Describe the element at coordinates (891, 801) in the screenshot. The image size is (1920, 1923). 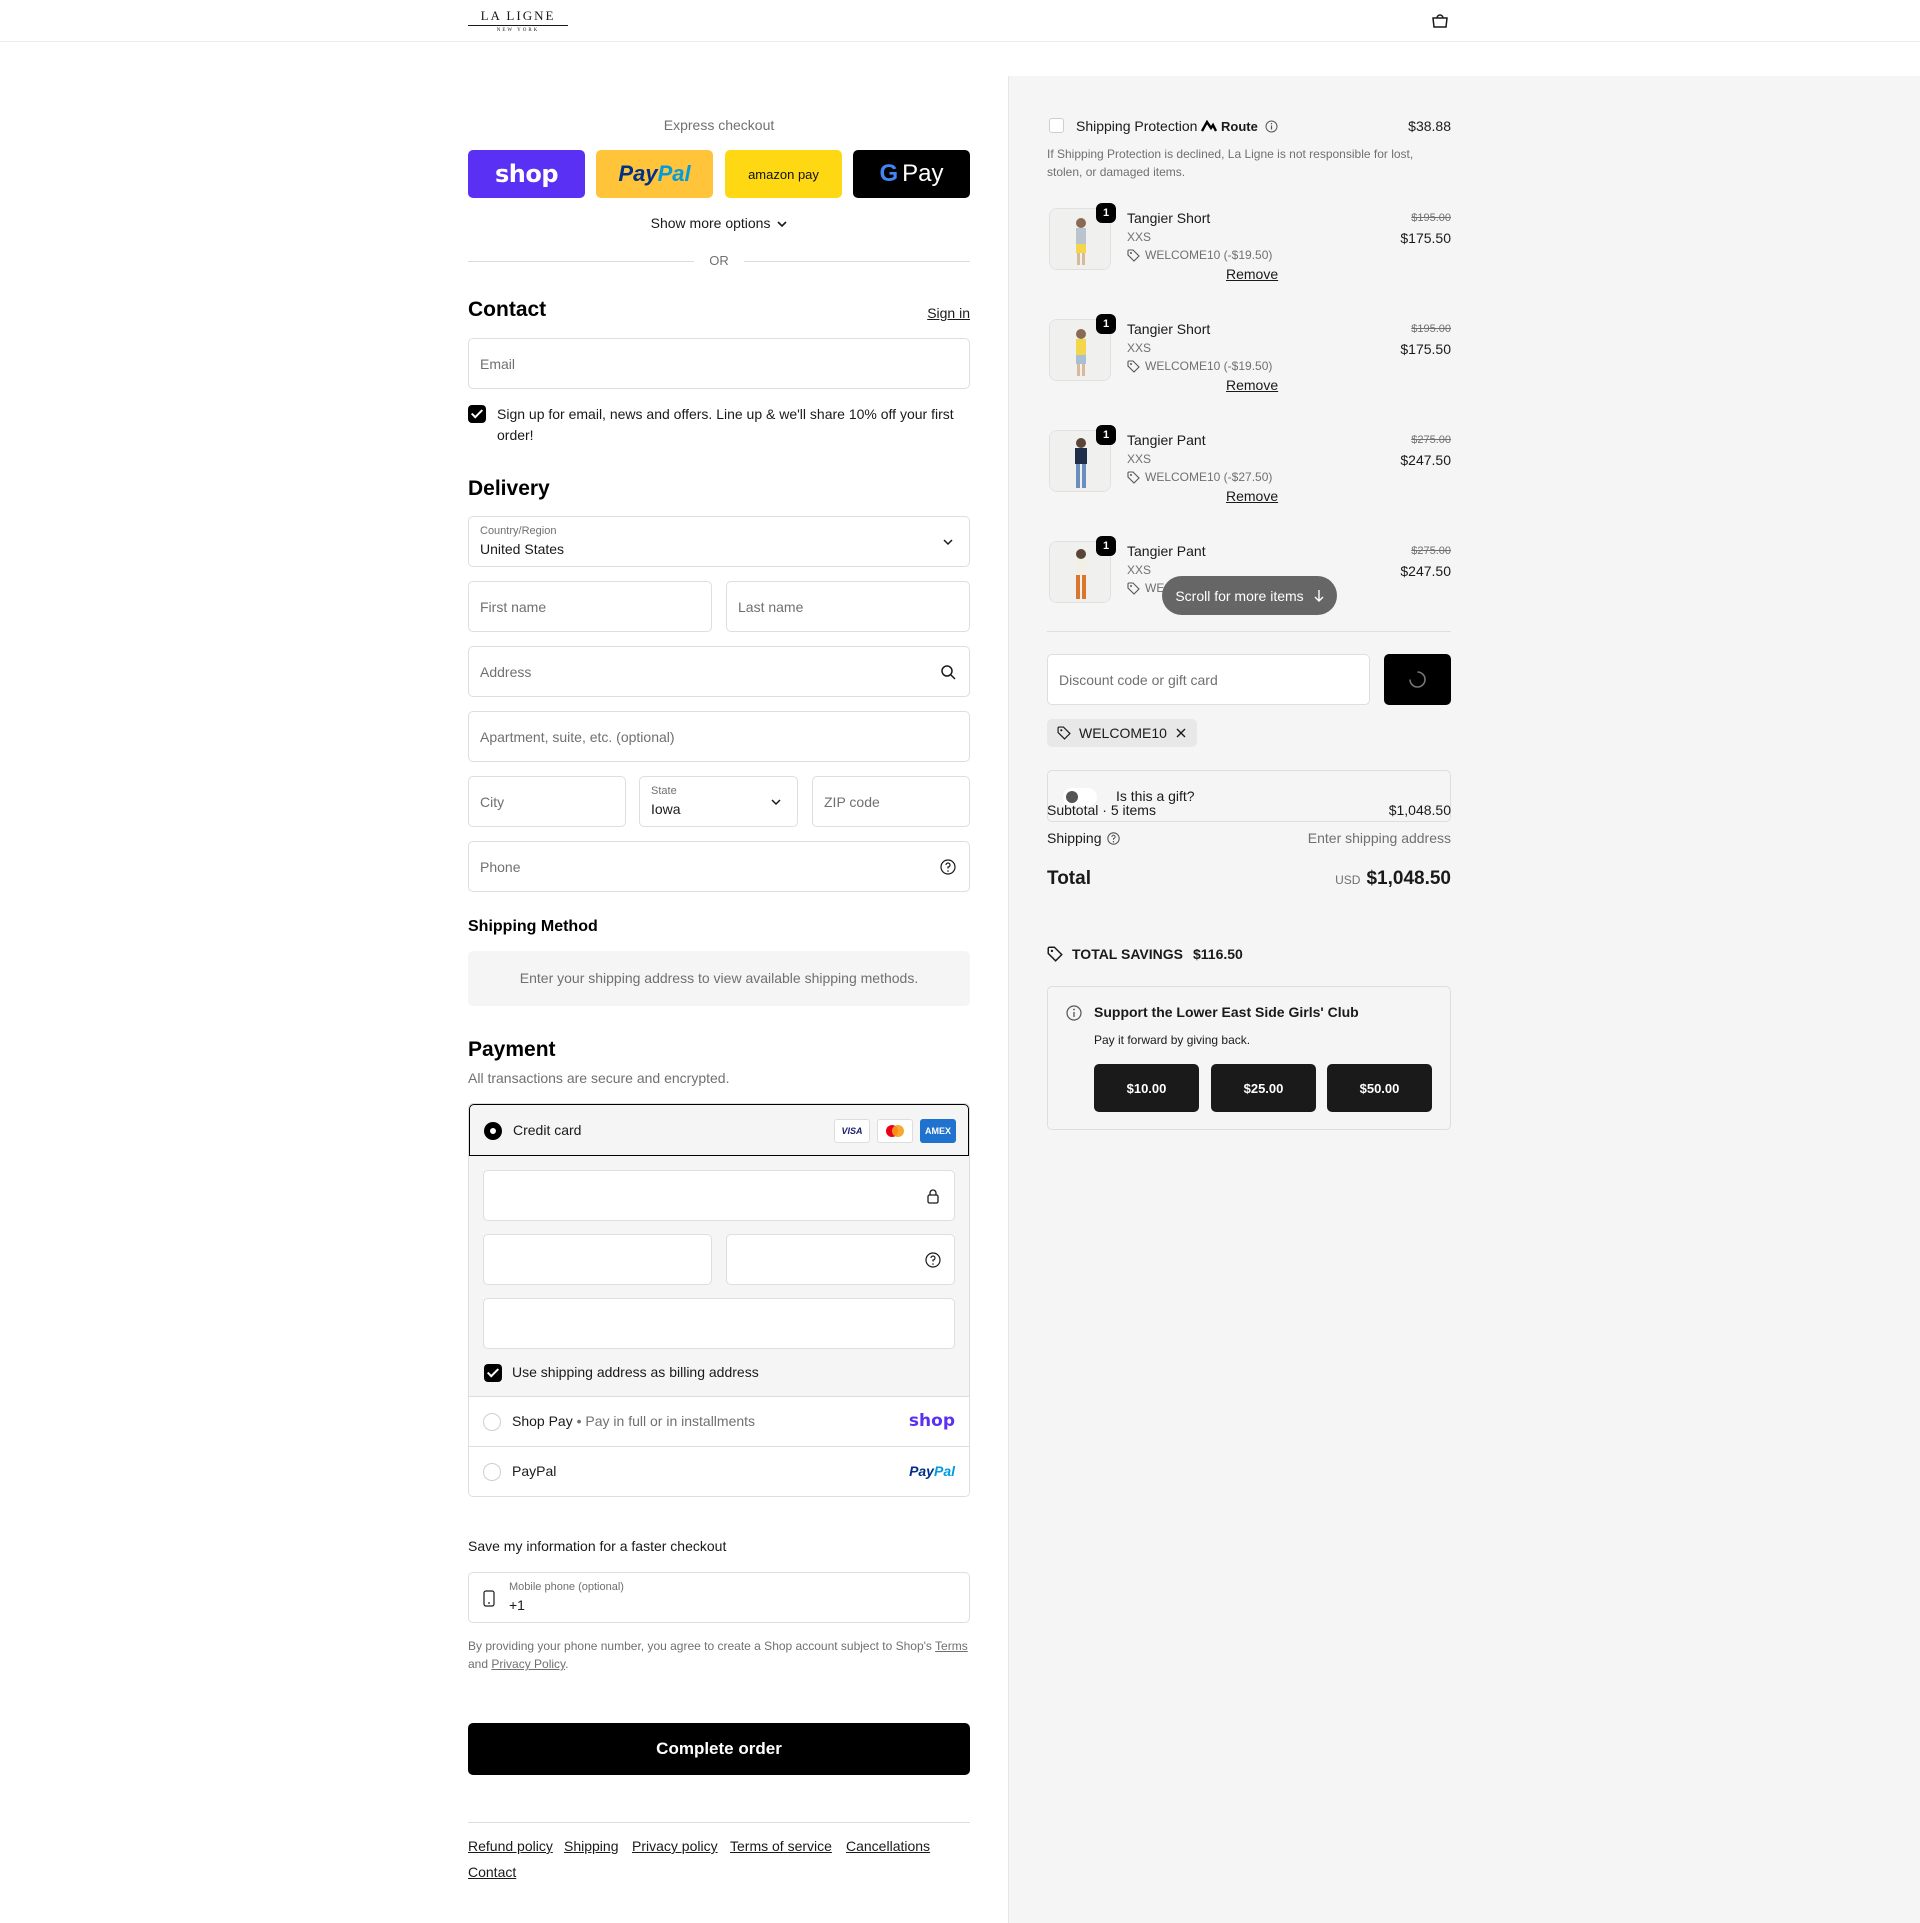
I see `zip-field: ZIP code` at that location.